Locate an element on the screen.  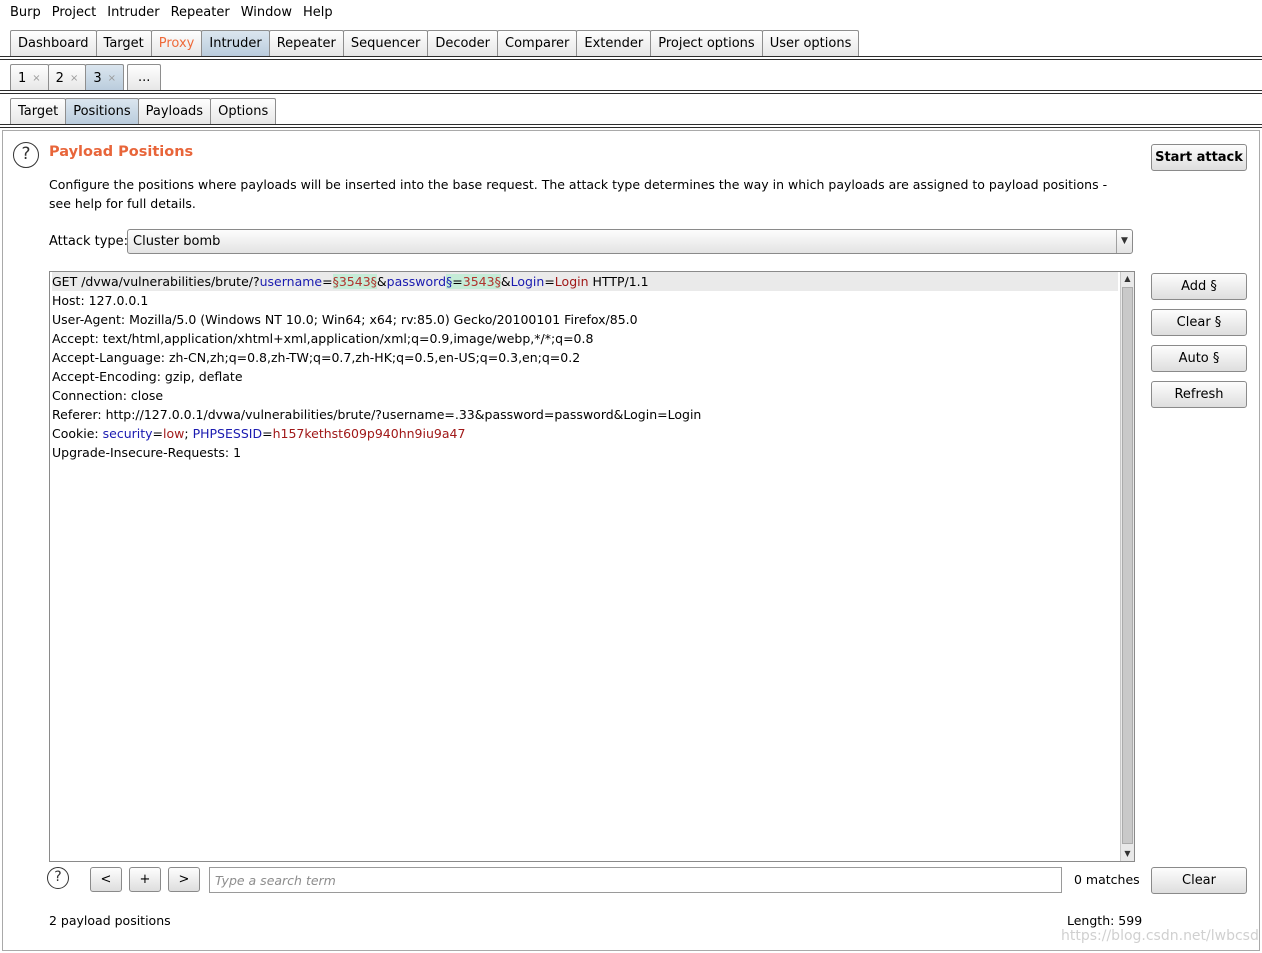
clear-button: Clear is located at coordinates (1199, 880).